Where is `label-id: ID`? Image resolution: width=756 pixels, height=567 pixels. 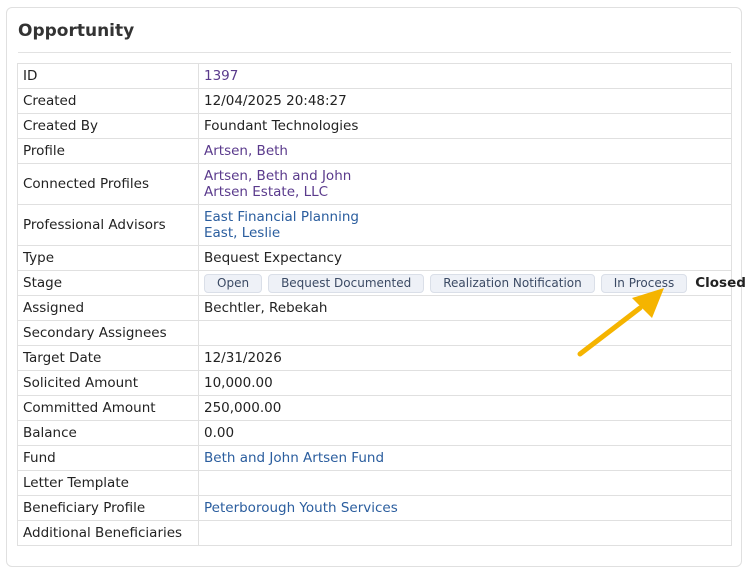 label-id: ID is located at coordinates (108, 76).